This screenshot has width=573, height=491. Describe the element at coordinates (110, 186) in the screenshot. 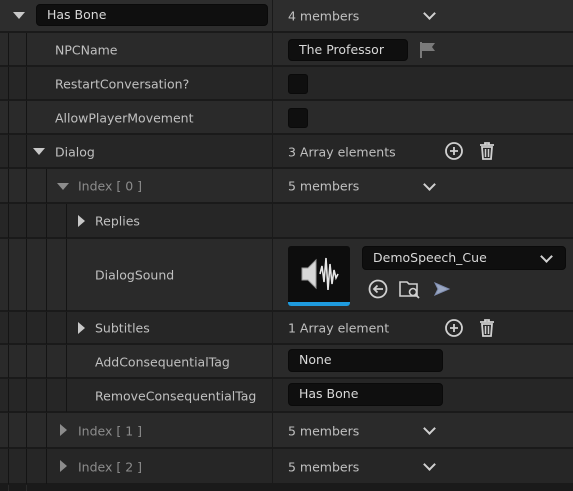

I see `index0-label: Index [ 0 ]` at that location.